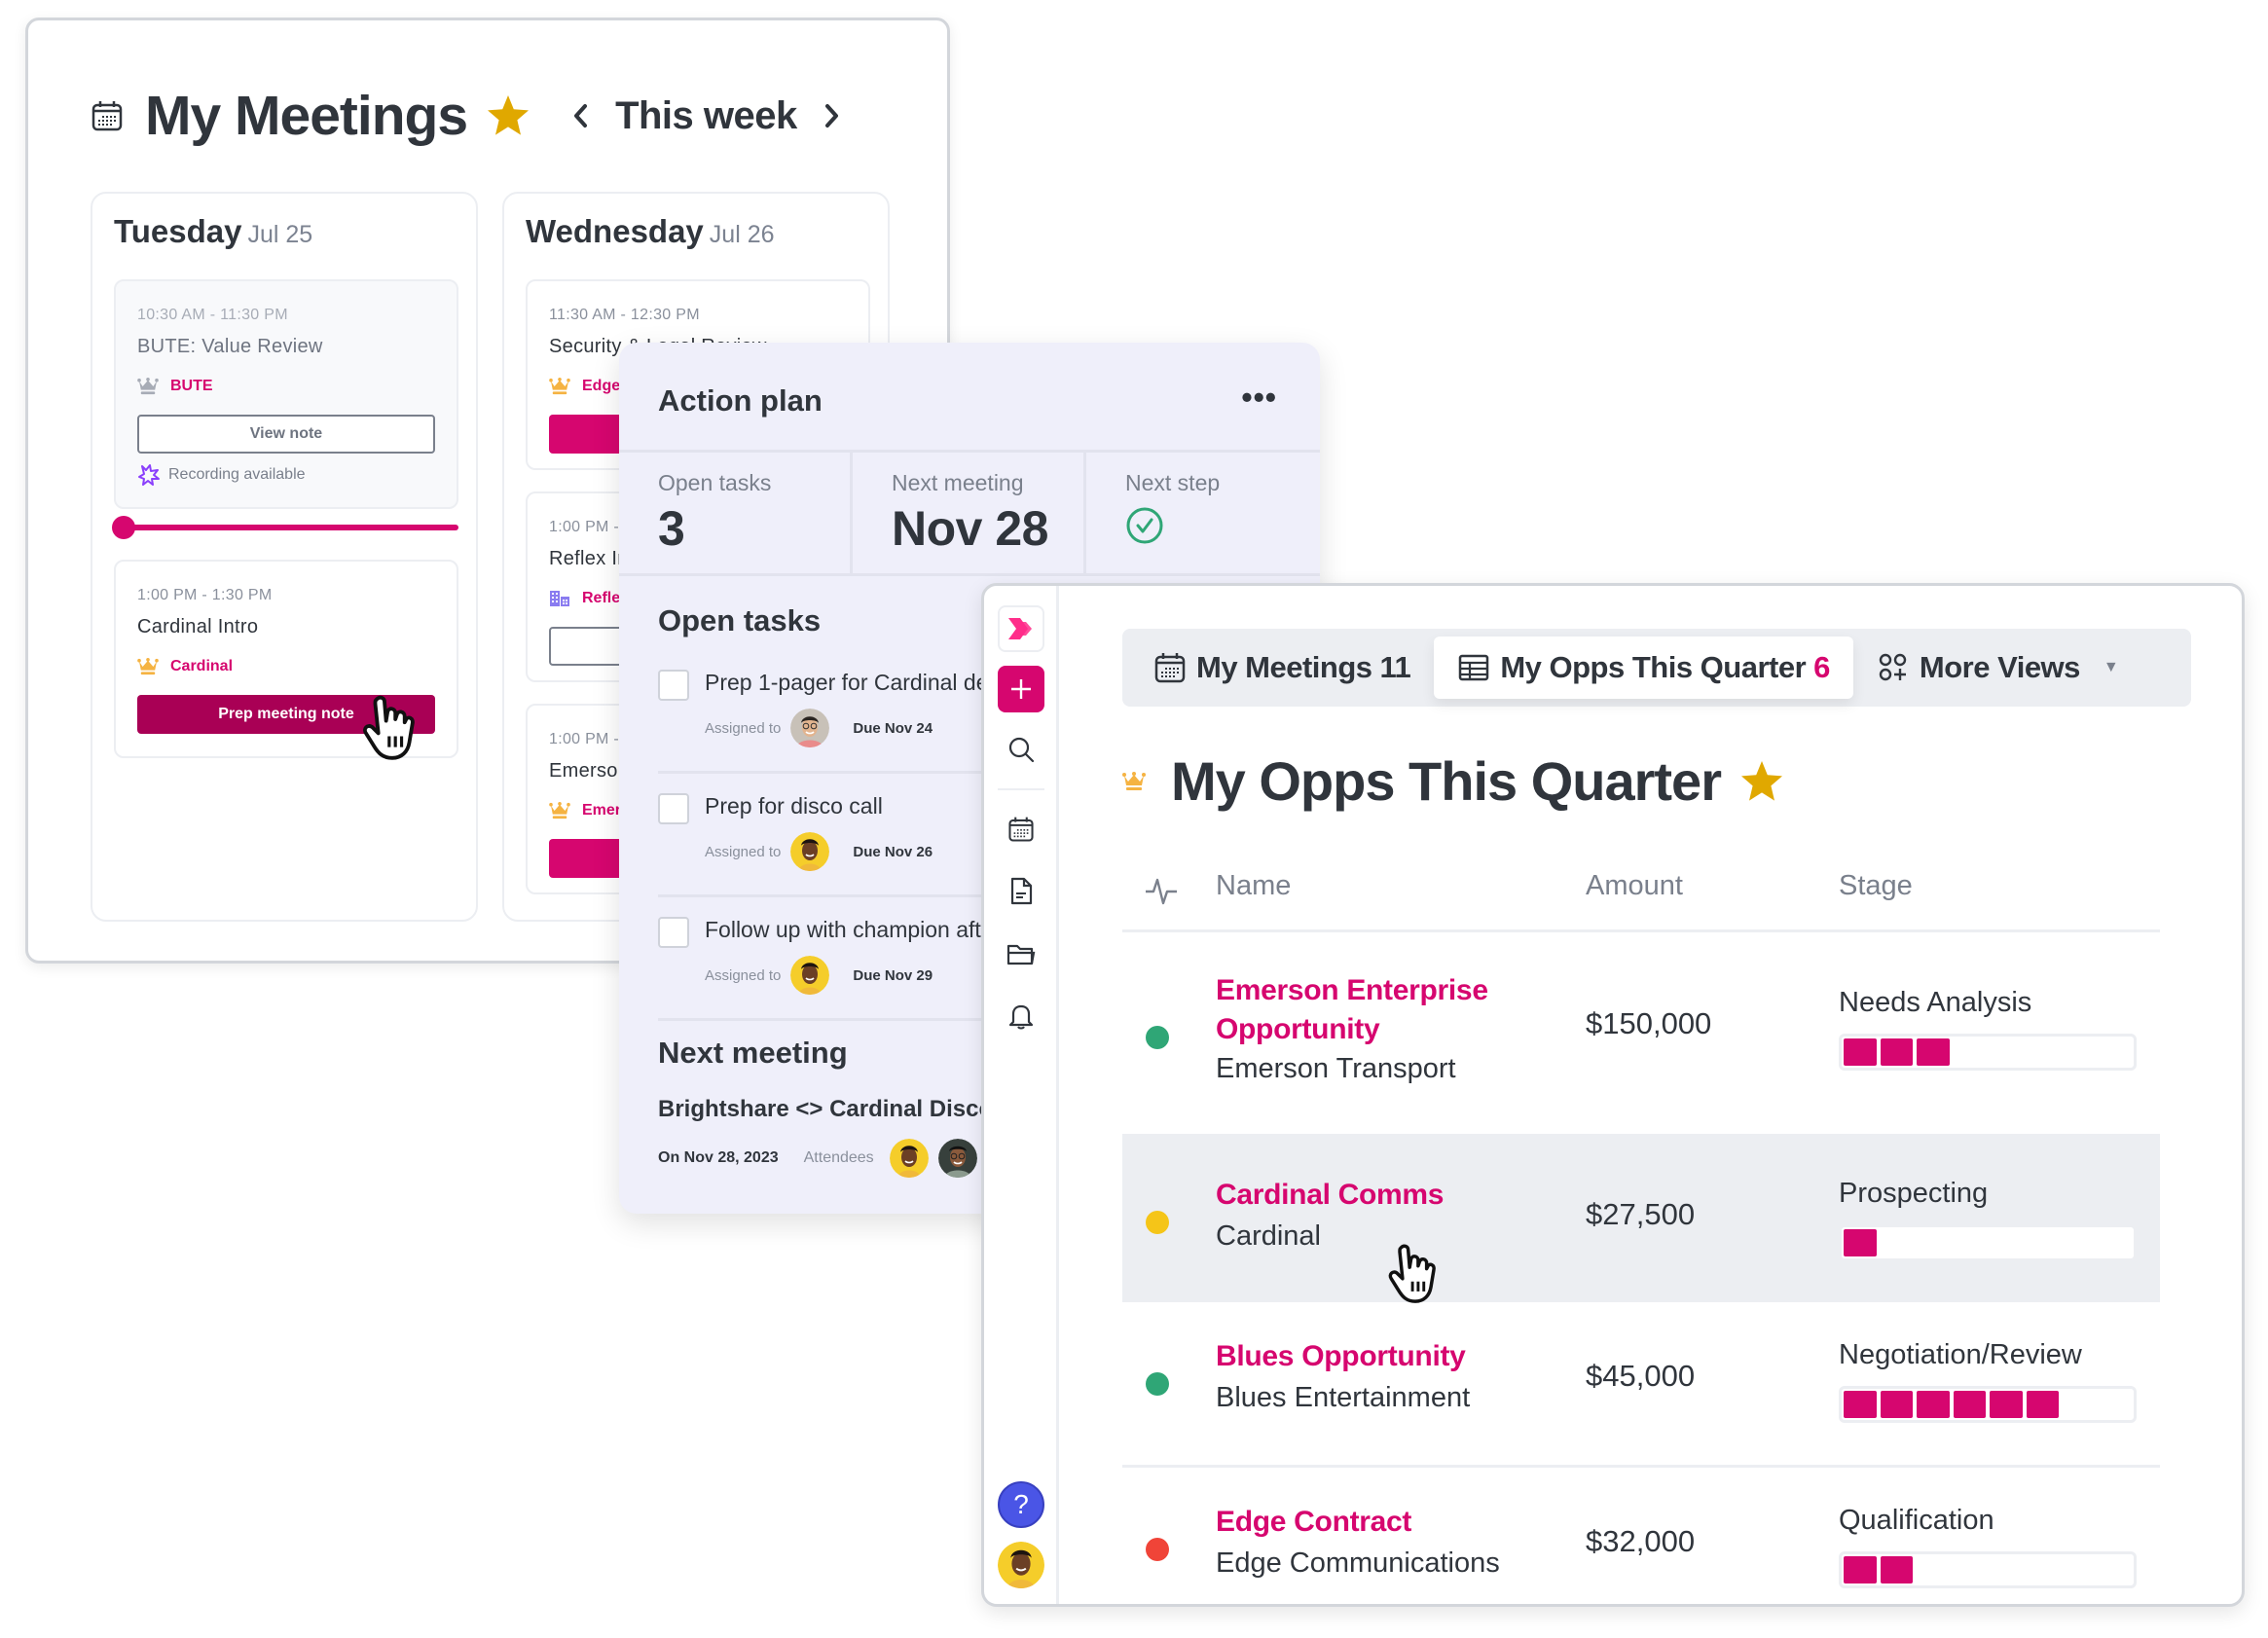  What do you see at coordinates (671, 528) in the screenshot?
I see `stat-value: 3` at bounding box center [671, 528].